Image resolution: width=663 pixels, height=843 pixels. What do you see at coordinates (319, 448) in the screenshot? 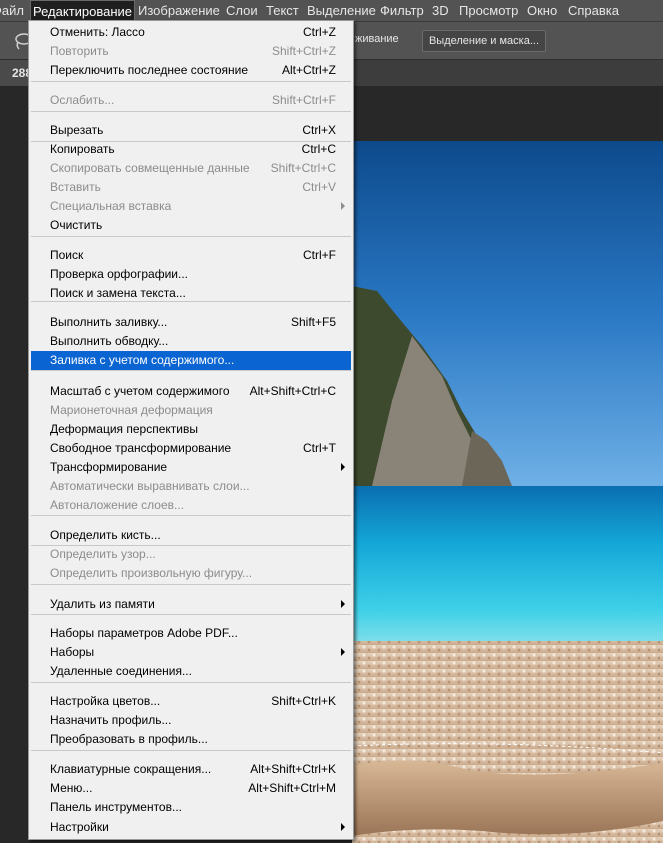
I see `menu-item-shortcut: Ctrl+T` at bounding box center [319, 448].